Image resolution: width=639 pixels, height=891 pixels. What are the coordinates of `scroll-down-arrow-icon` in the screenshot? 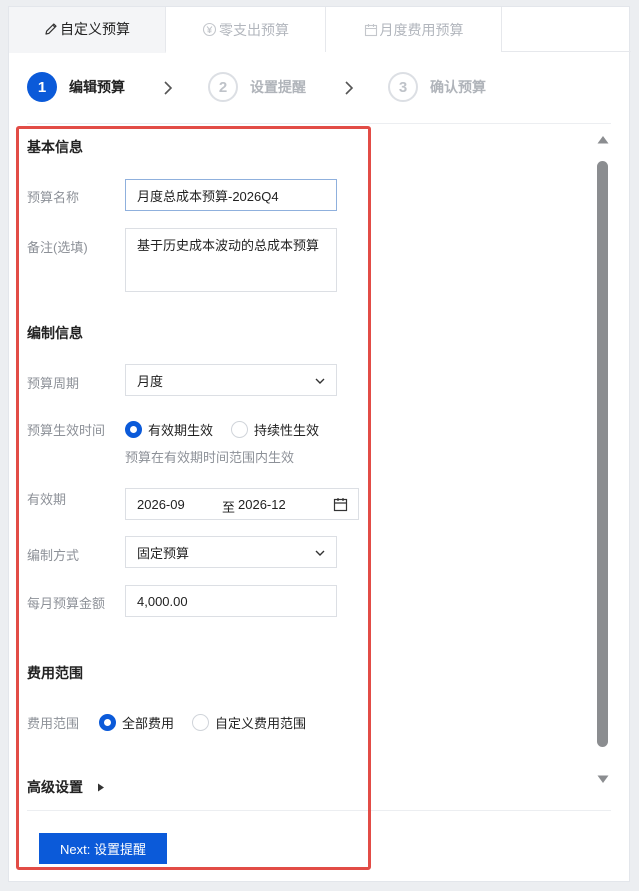 It's located at (603, 779).